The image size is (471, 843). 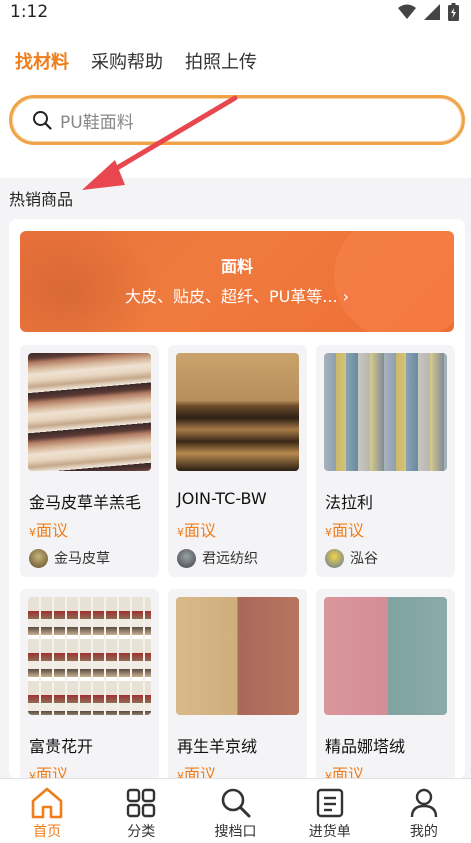 I want to click on product-card: 富贵花开 ¥面议, so click(x=89, y=684).